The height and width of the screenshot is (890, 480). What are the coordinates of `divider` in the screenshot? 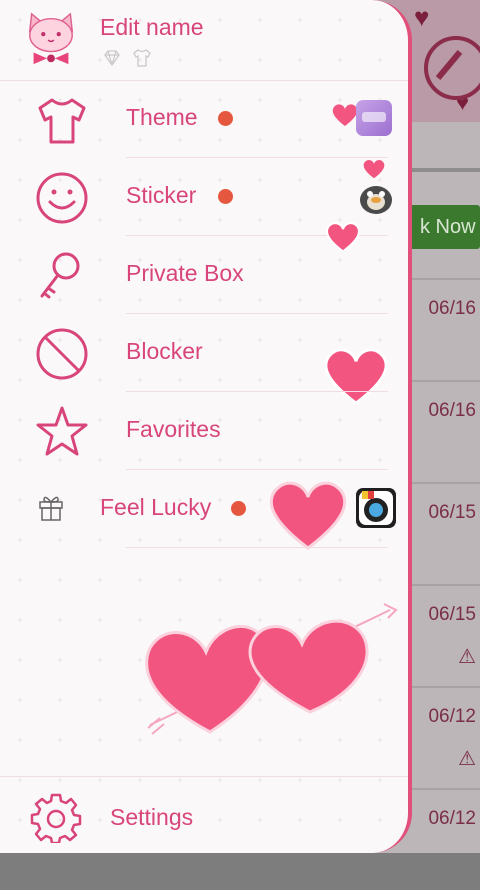 It's located at (257, 547).